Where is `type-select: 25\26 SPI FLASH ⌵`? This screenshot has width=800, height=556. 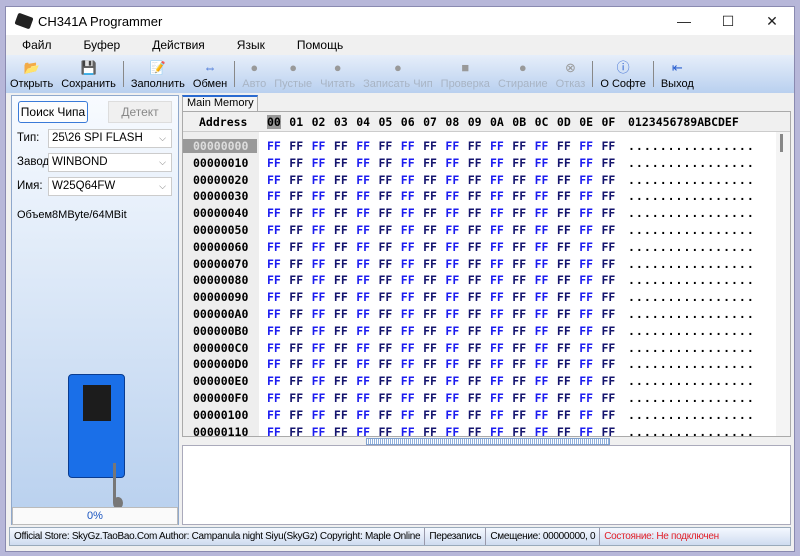
type-select: 25\26 SPI FLASH ⌵ is located at coordinates (110, 138).